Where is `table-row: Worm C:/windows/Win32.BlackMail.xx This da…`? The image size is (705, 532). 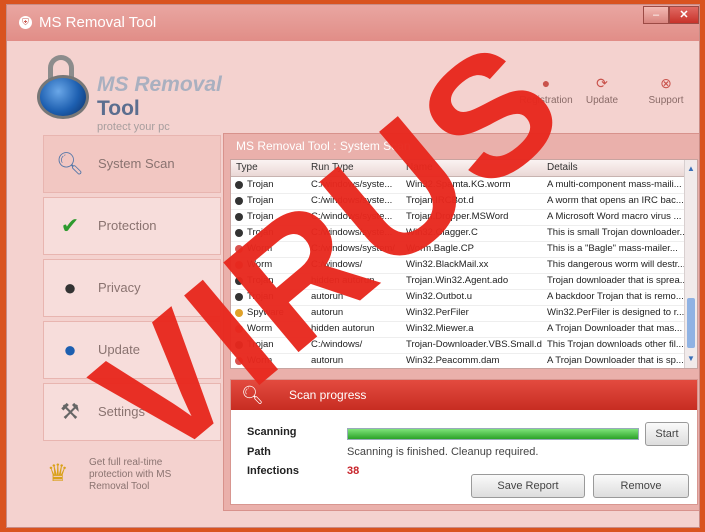 table-row: Worm C:/windows/Win32.BlackMail.xx This da… is located at coordinates (459, 265).